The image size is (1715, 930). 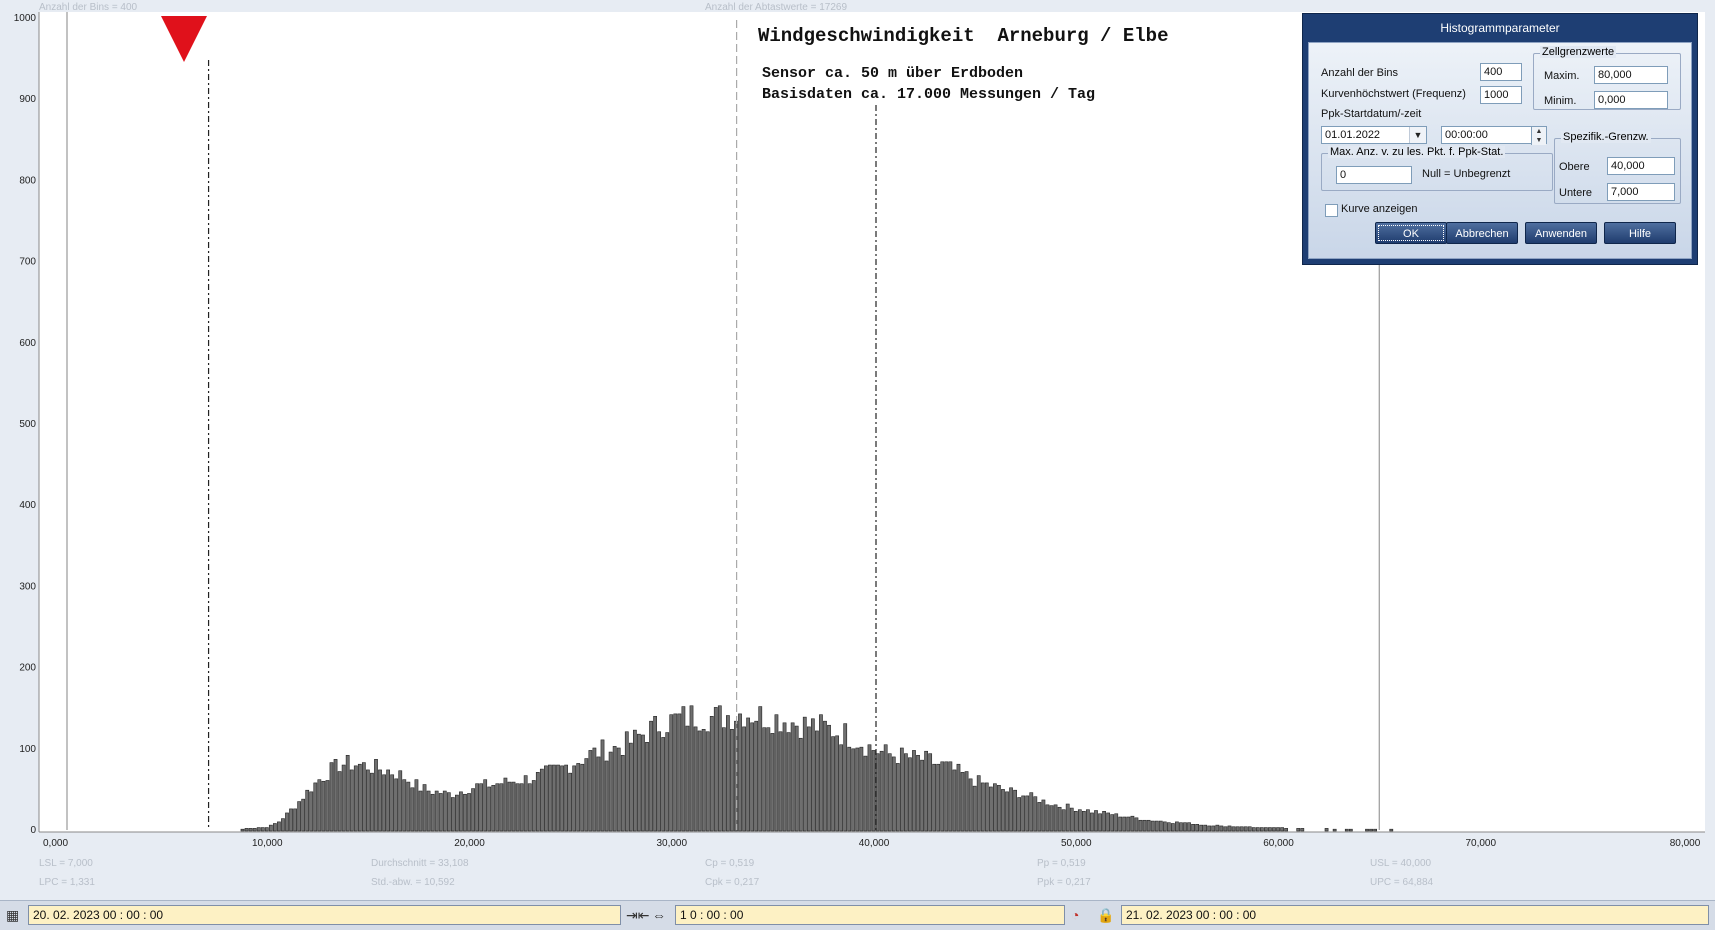 What do you see at coordinates (12, 915) in the screenshot?
I see `calendar-icon: ▦` at bounding box center [12, 915].